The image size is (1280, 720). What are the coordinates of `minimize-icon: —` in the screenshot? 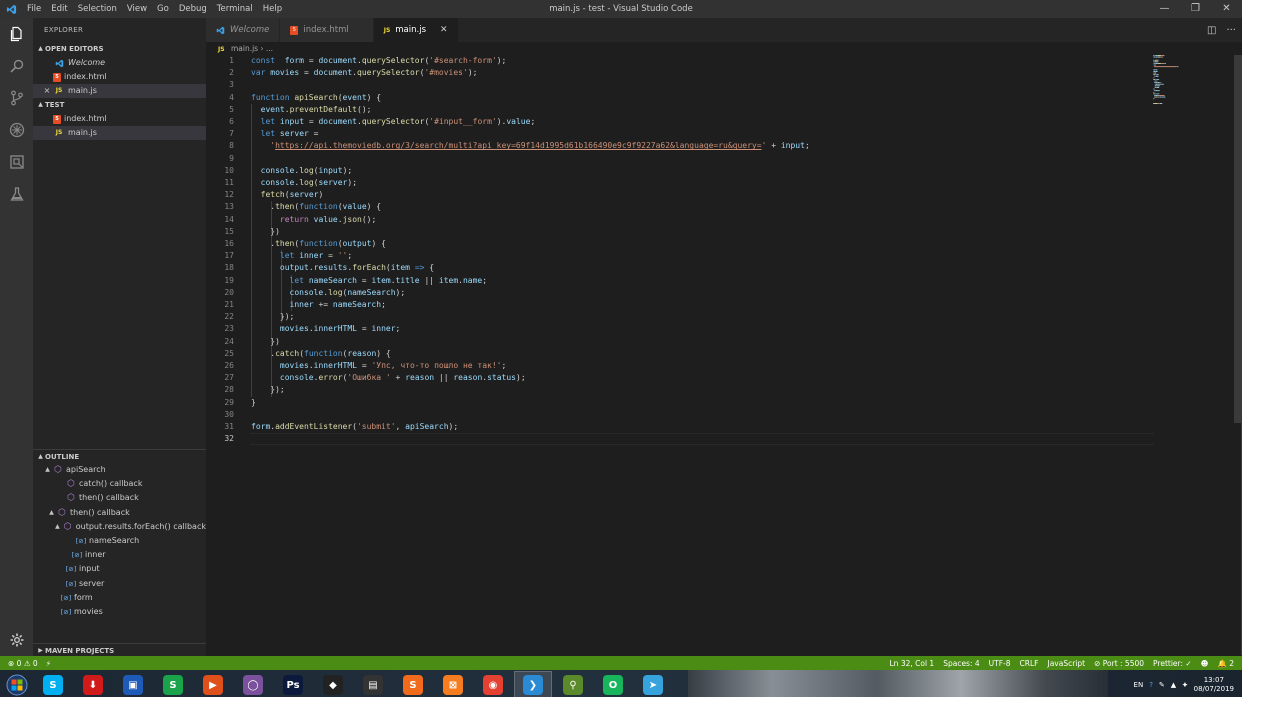 It's located at (1164, 9).